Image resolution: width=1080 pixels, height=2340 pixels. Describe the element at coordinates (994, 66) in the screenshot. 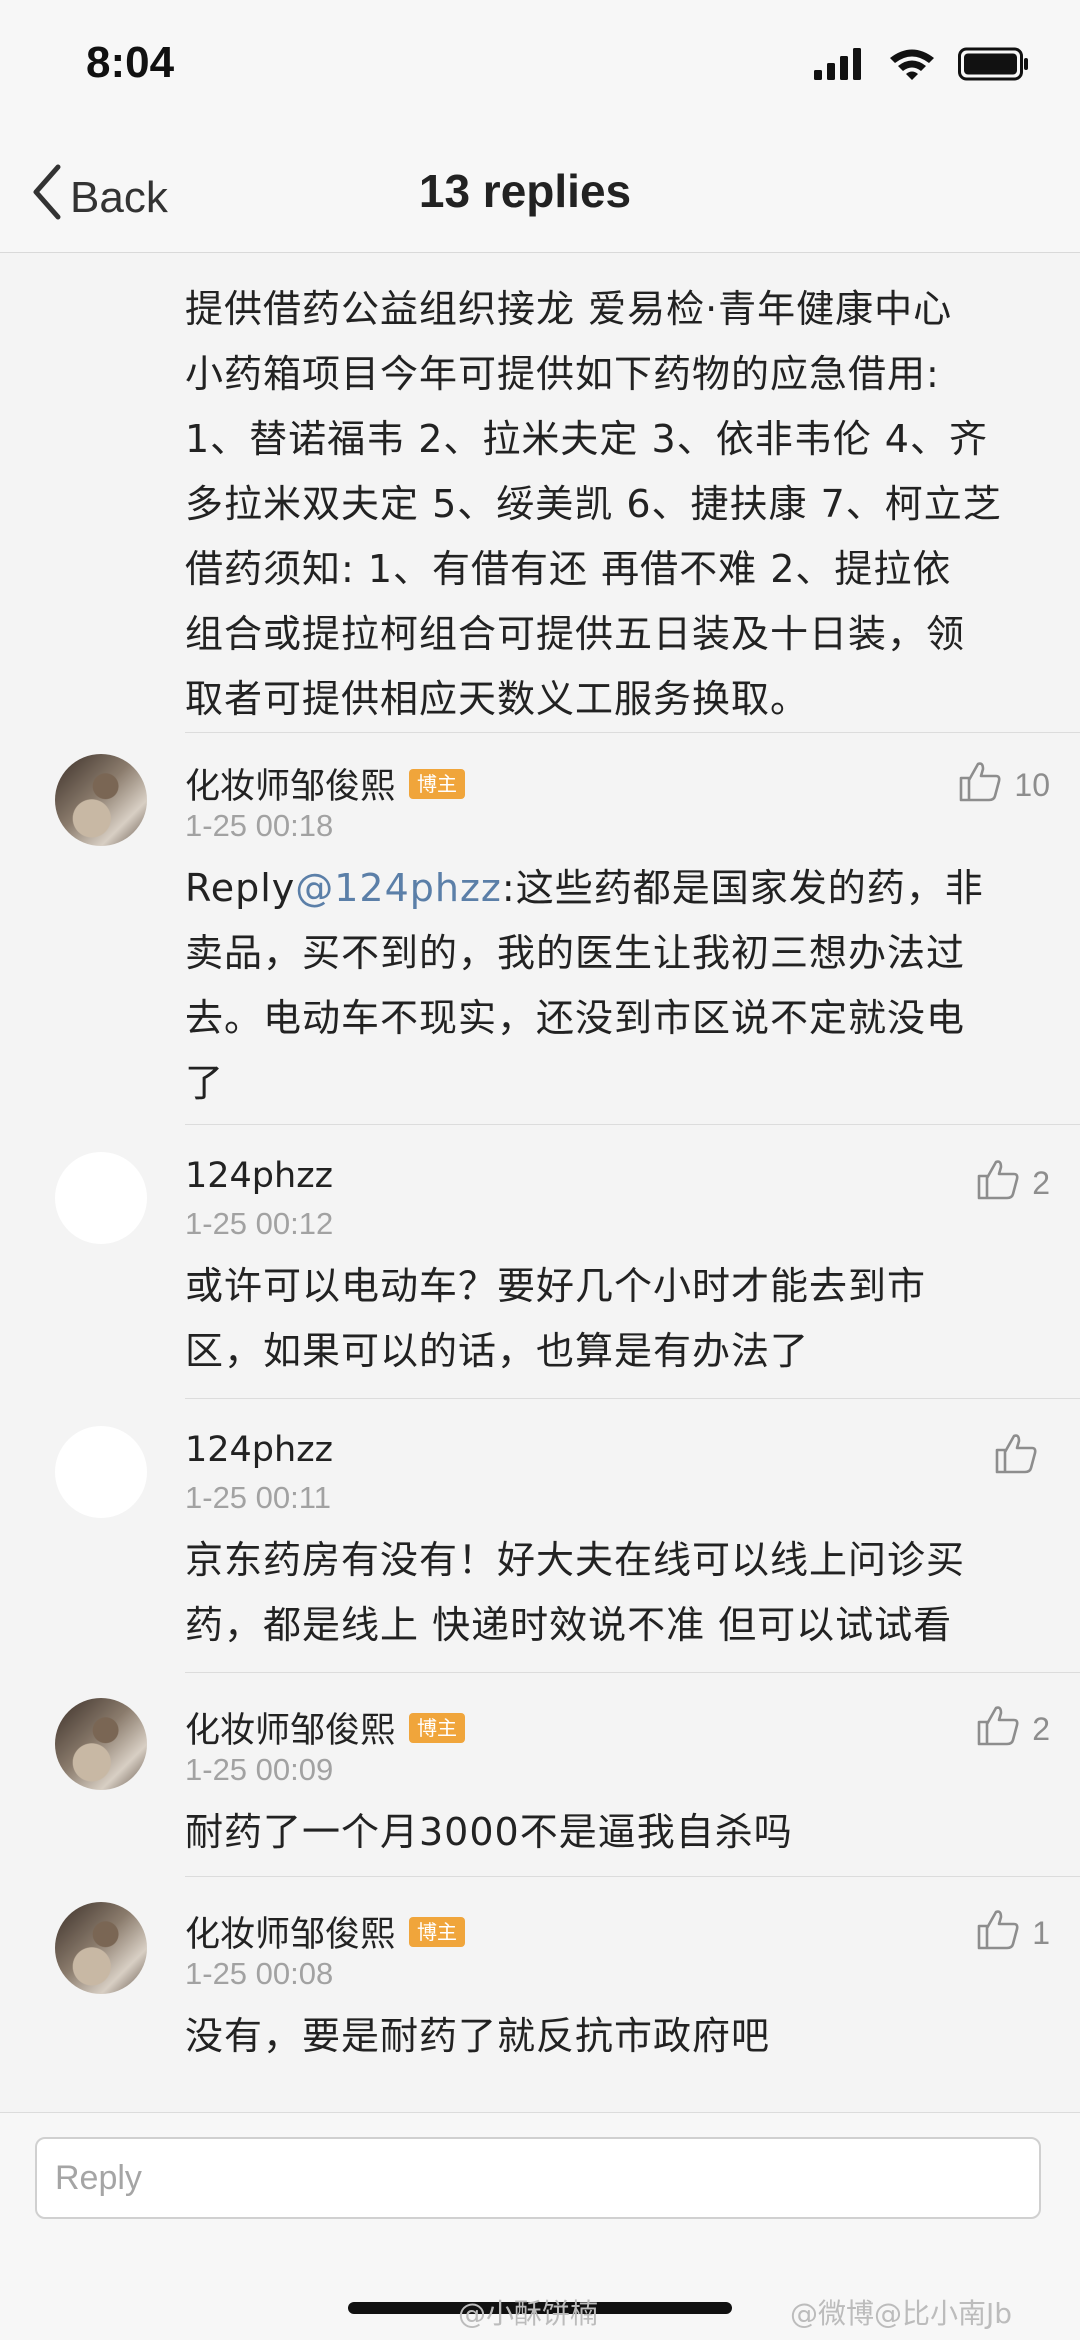

I see `battery-icon` at that location.